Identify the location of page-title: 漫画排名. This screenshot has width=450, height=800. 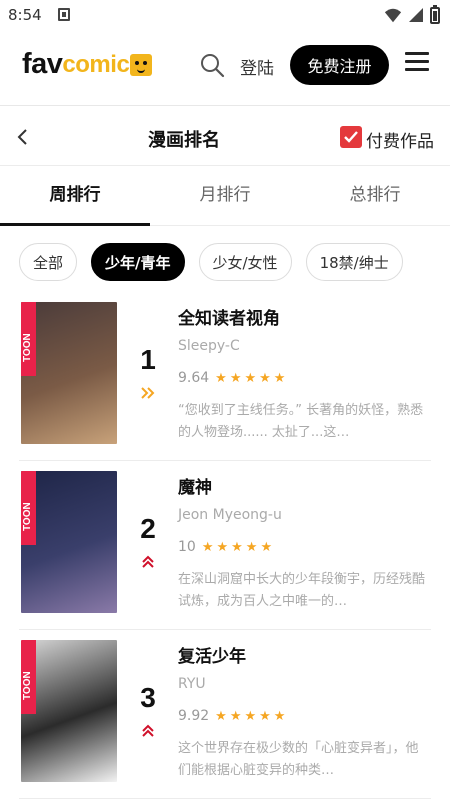
(184, 140).